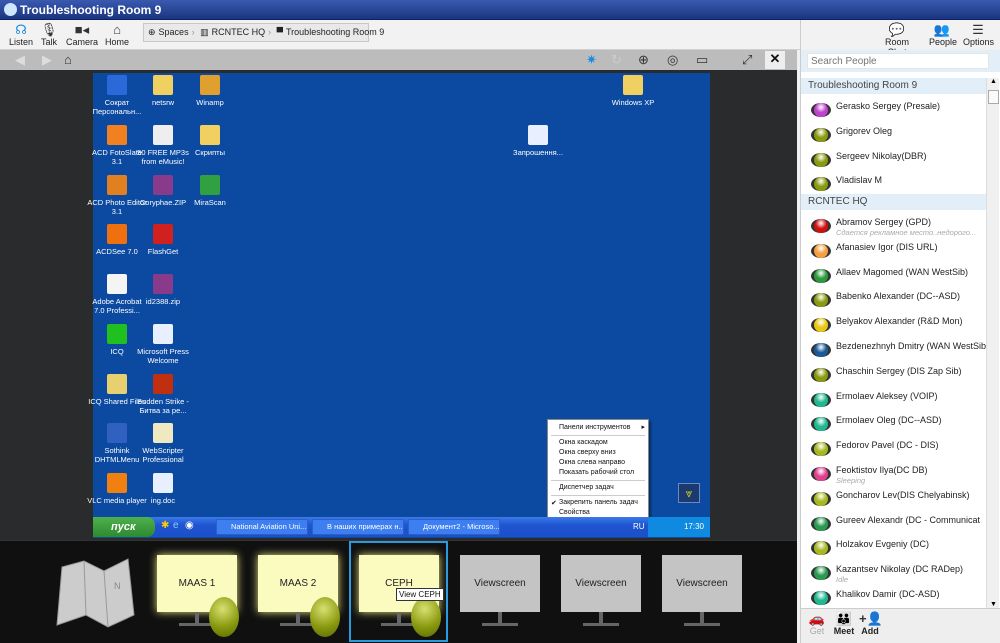 This screenshot has height=643, width=1000. I want to click on desktop-icon: id2388.zip, so click(163, 290).